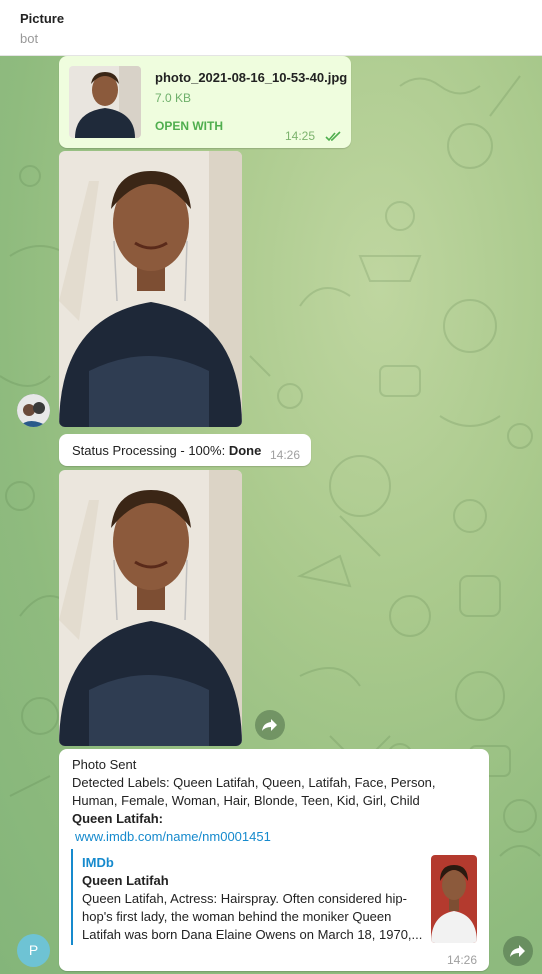 The height and width of the screenshot is (974, 542). I want to click on file-thumbnail, so click(105, 102).